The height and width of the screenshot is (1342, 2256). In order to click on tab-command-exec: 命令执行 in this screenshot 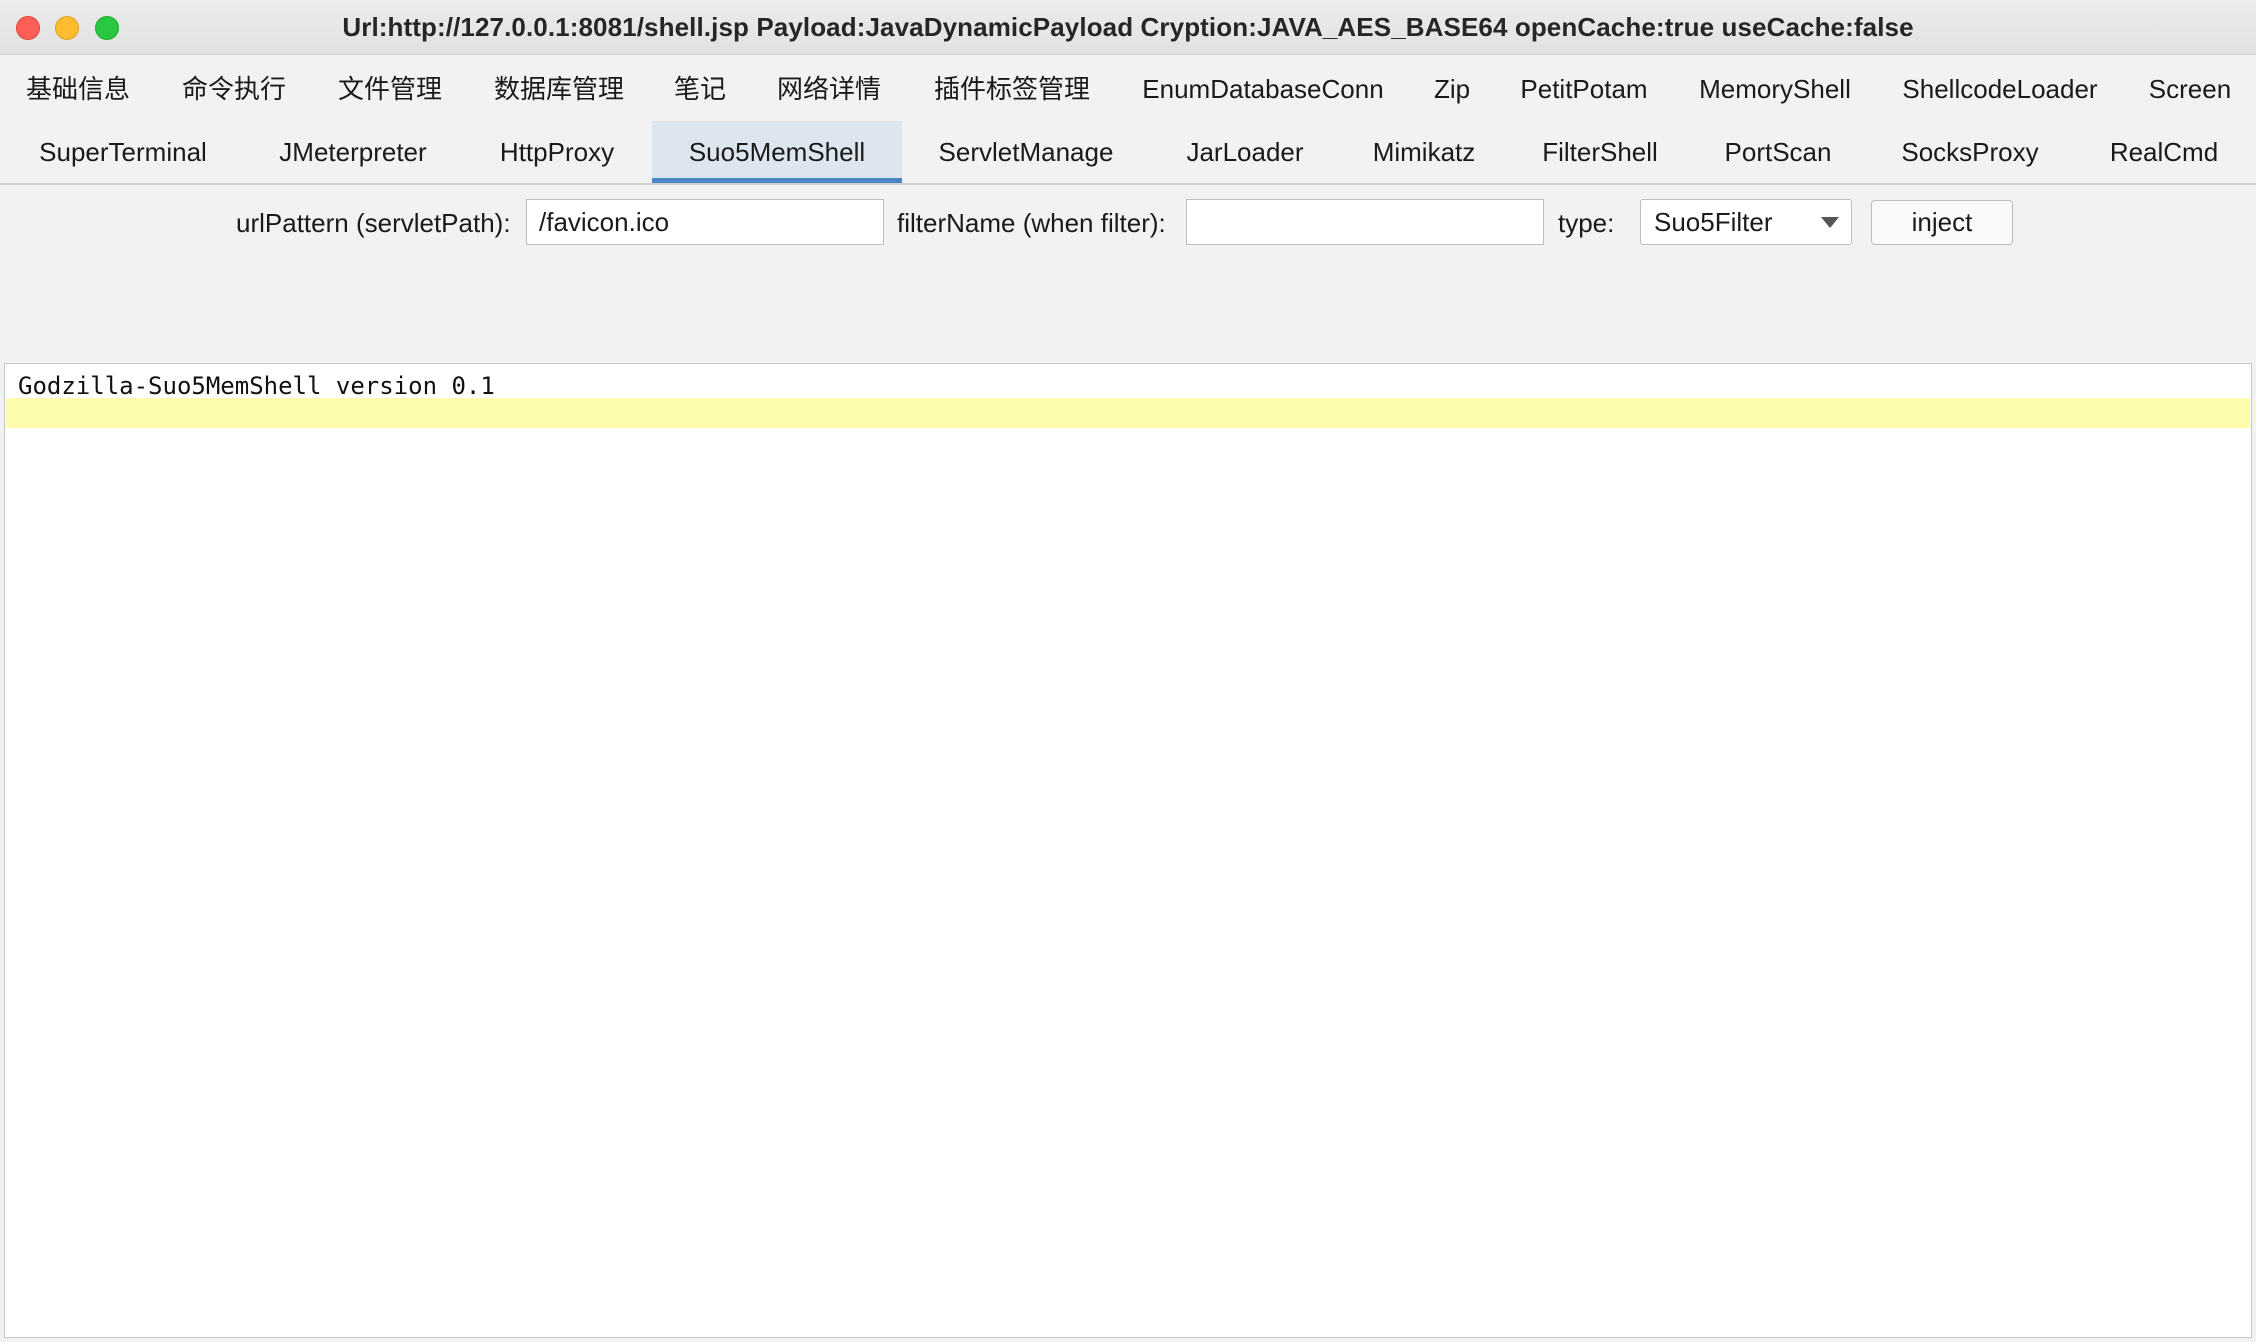, I will do `click(234, 89)`.